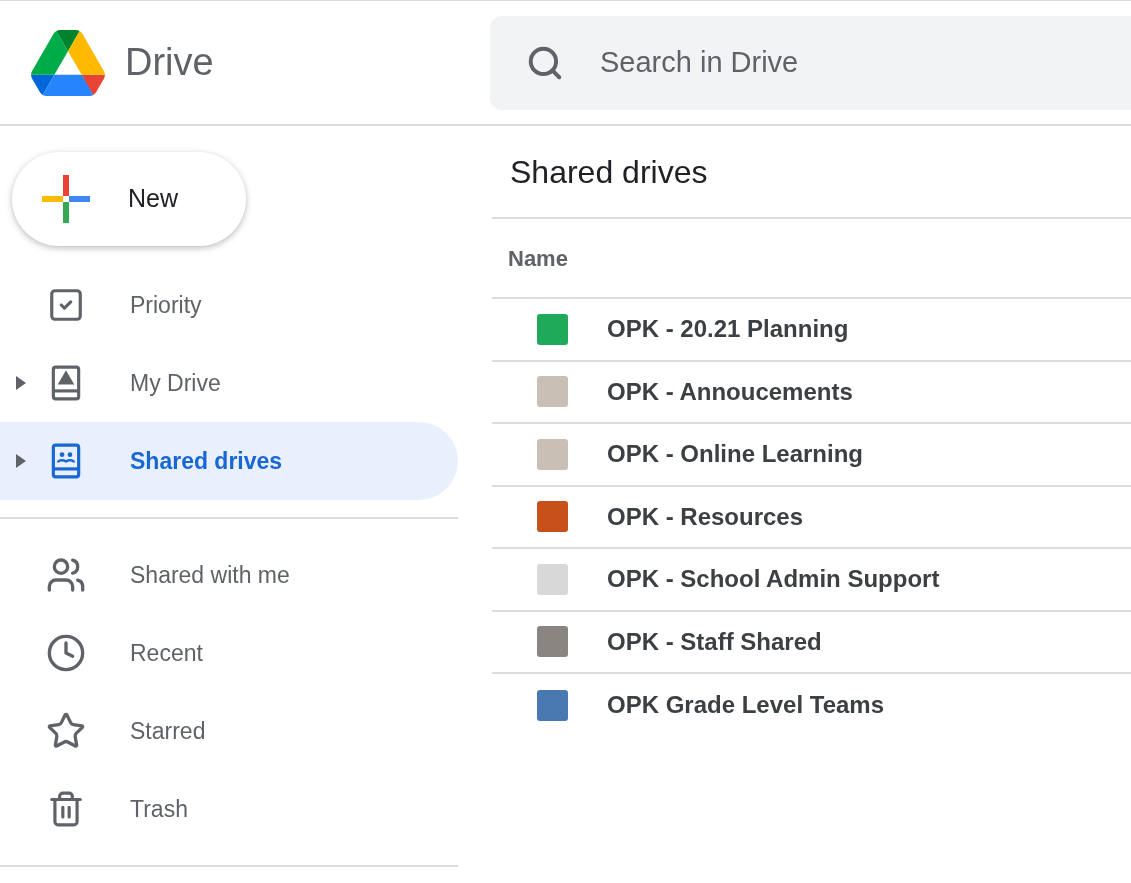  What do you see at coordinates (735, 454) in the screenshot?
I see `drive-name: OPK - Online Learning` at bounding box center [735, 454].